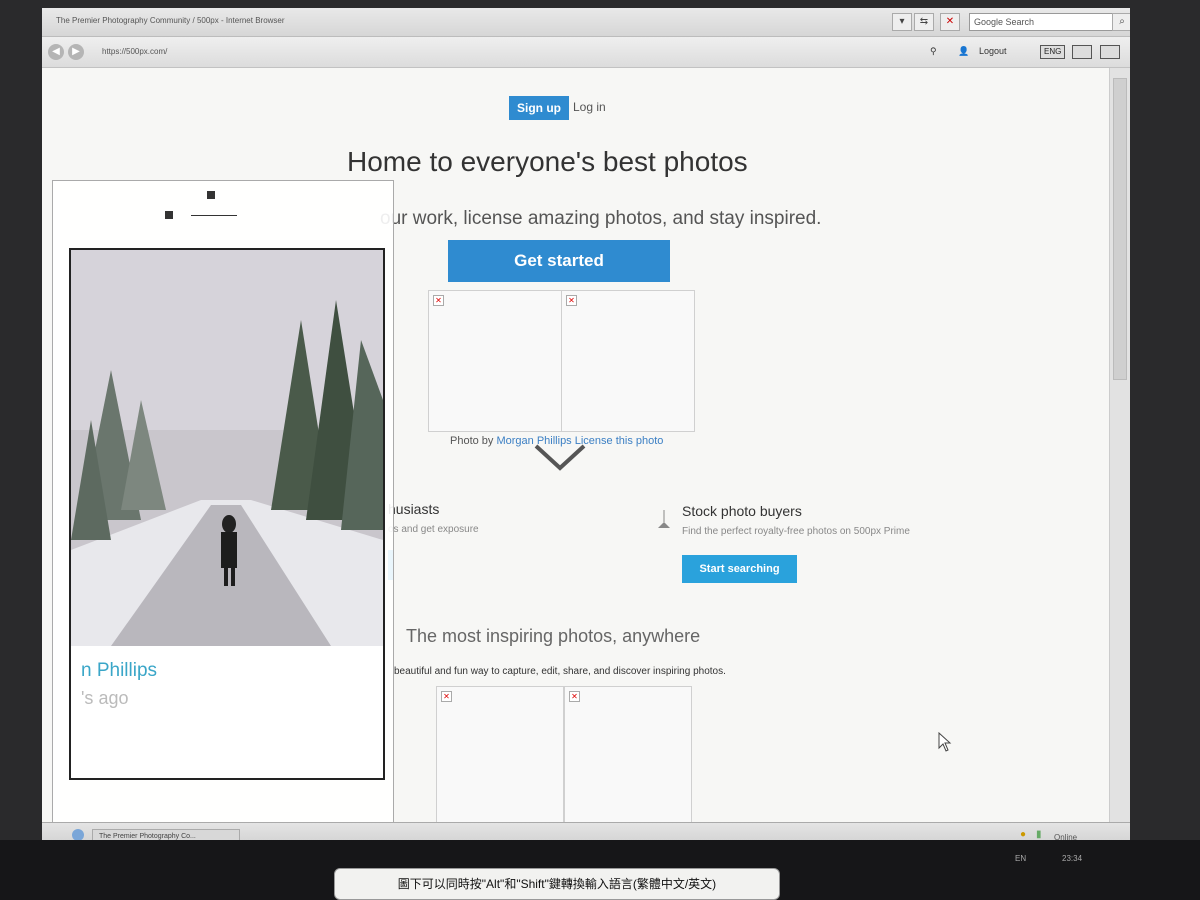 This screenshot has width=1200, height=900. I want to click on close-icon: ✕, so click(950, 22).